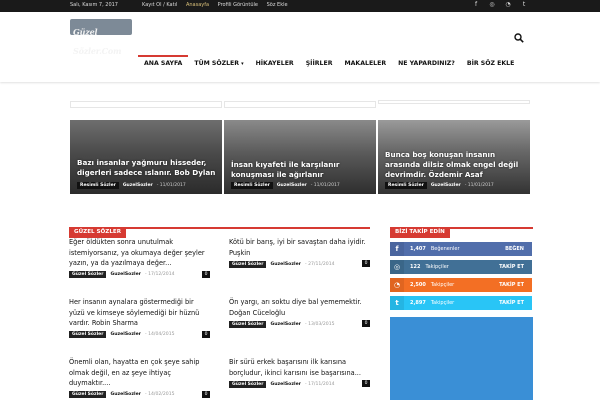 This screenshot has height=400, width=600. Describe the element at coordinates (461, 358) in the screenshot. I see `ad-banner` at that location.